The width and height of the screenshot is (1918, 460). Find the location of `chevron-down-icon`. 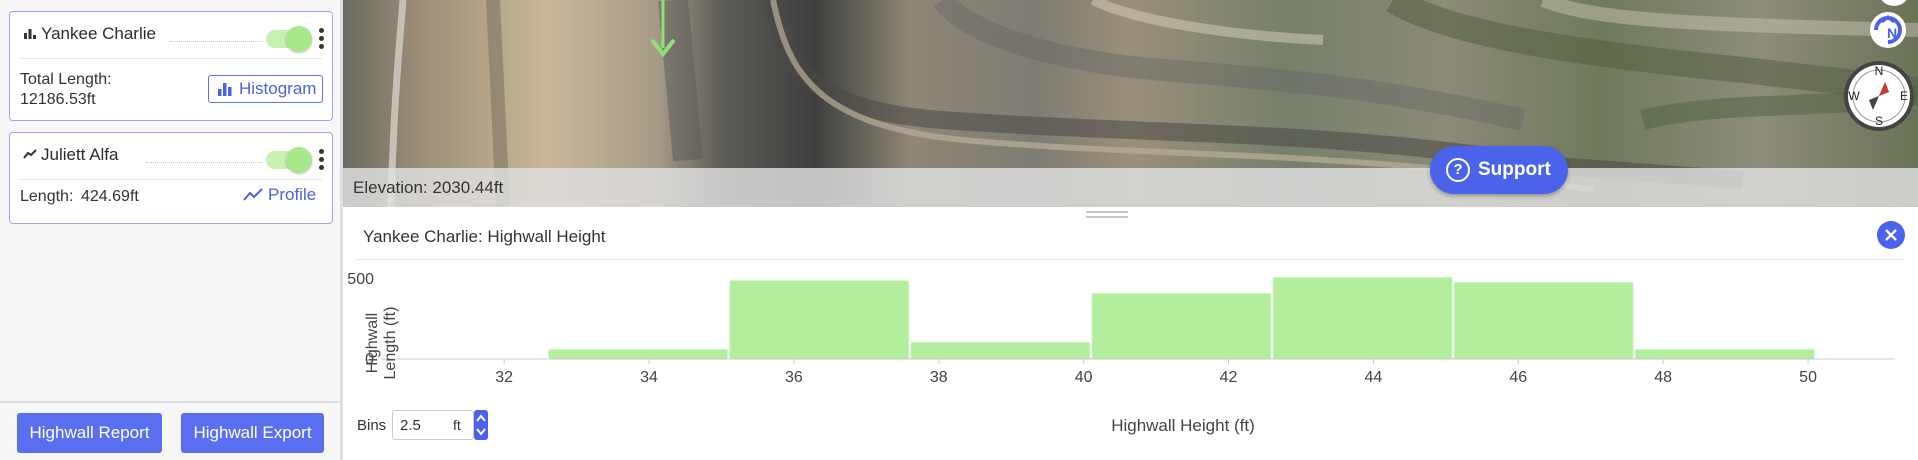

chevron-down-icon is located at coordinates (481, 432).